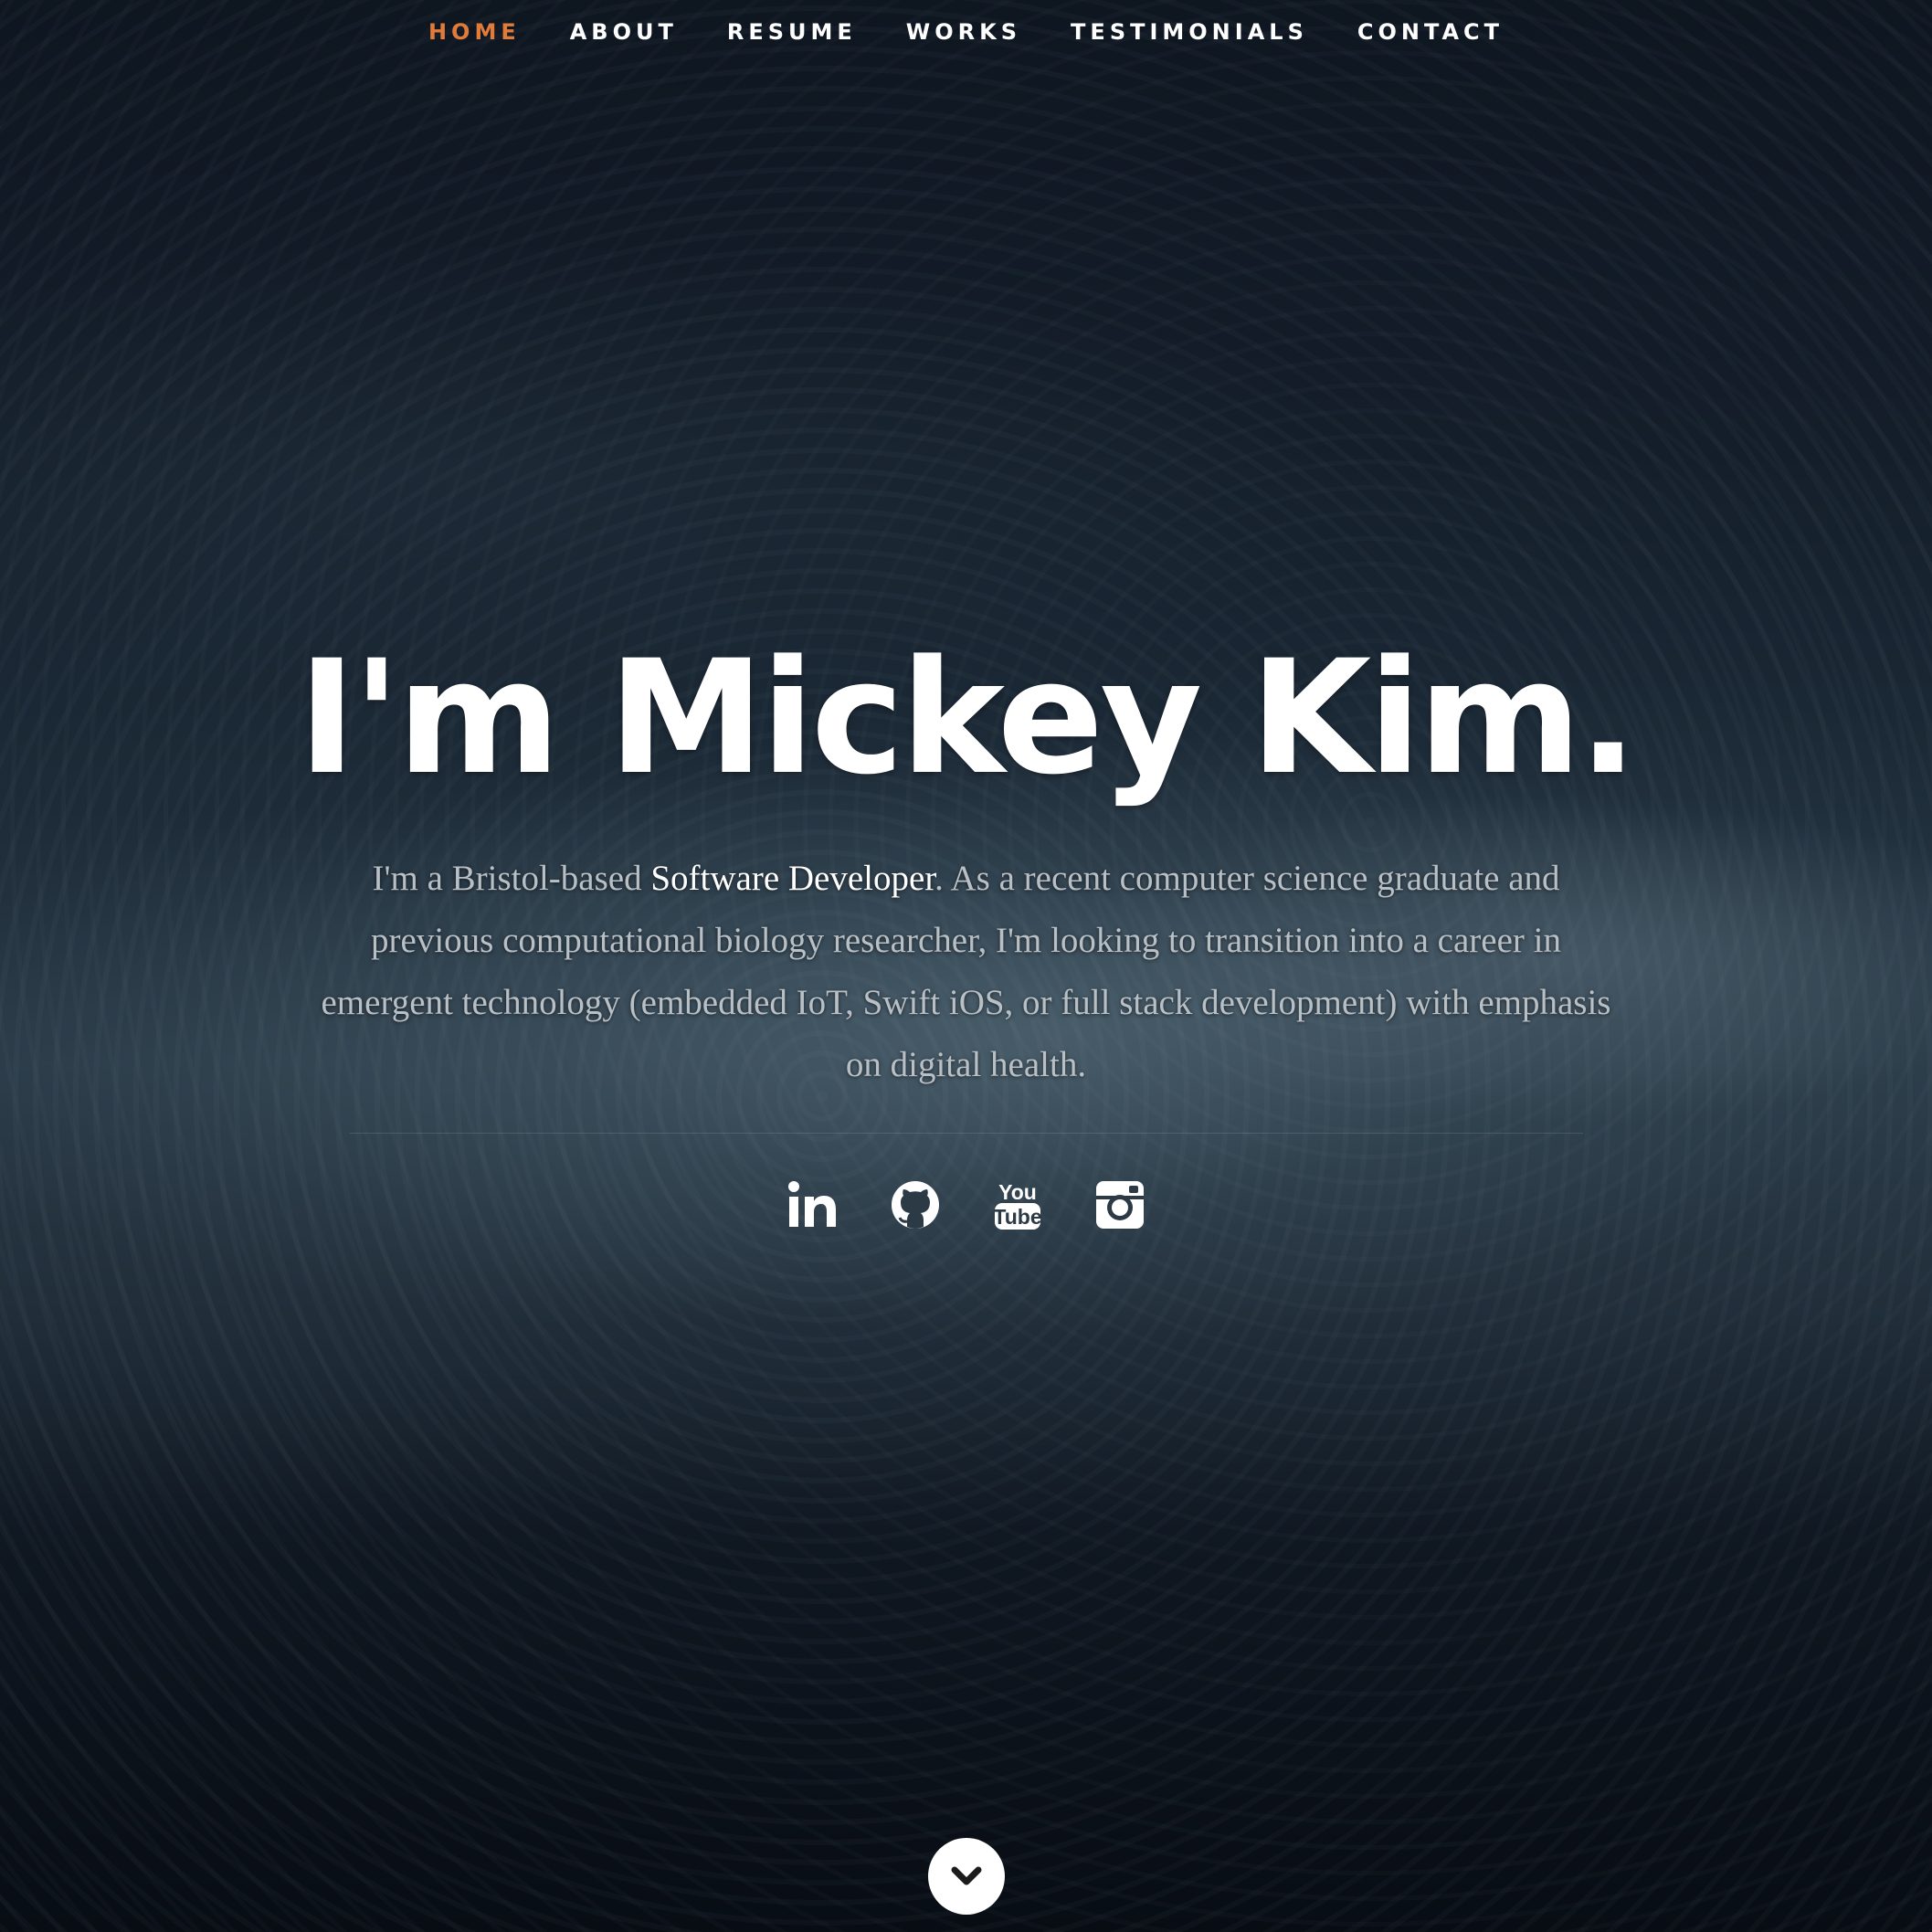 Image resolution: width=1932 pixels, height=1932 pixels. What do you see at coordinates (624, 32) in the screenshot?
I see `nav-about: ABOUT` at bounding box center [624, 32].